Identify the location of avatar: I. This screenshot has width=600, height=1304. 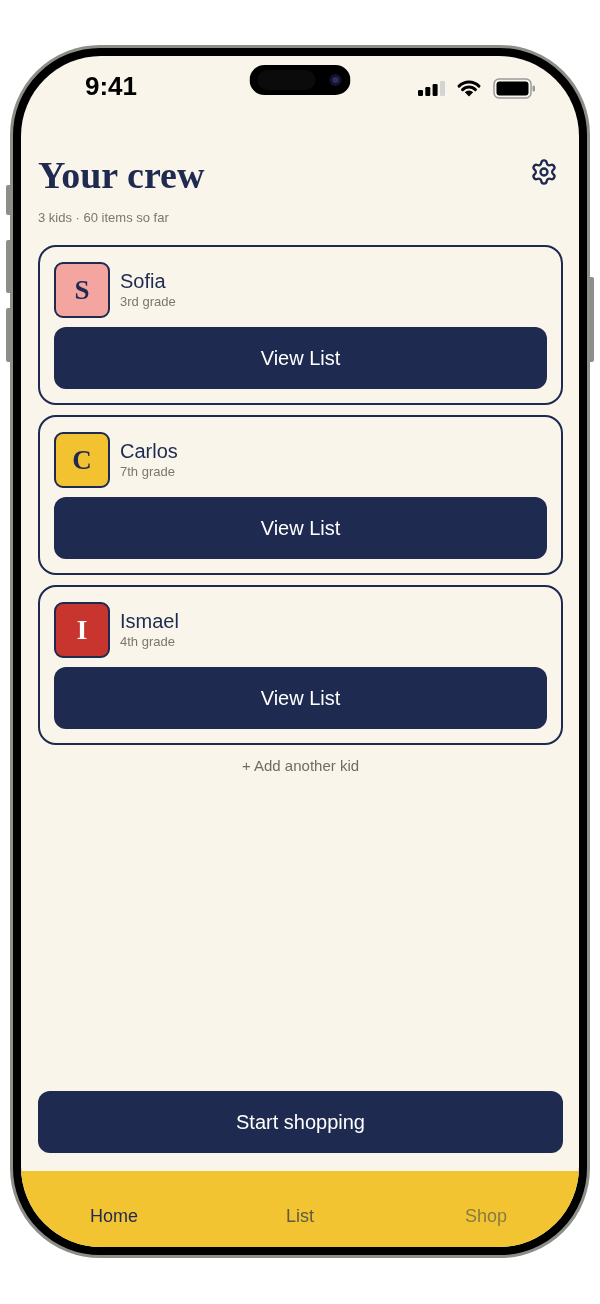
(82, 630).